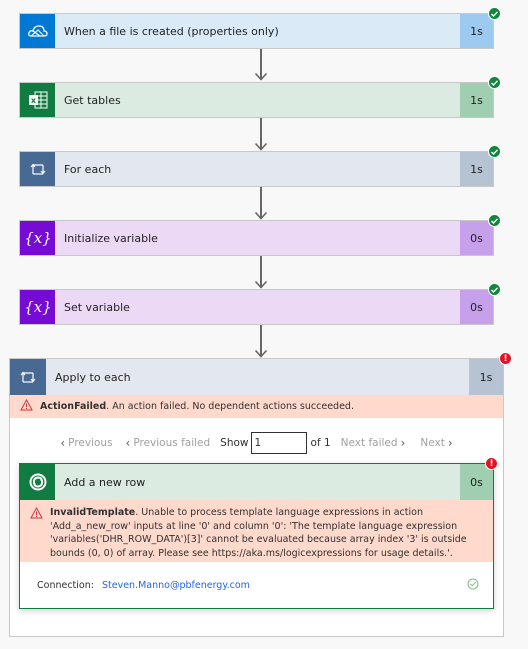  What do you see at coordinates (37, 482) in the screenshot?
I see `dataverse-icon` at bounding box center [37, 482].